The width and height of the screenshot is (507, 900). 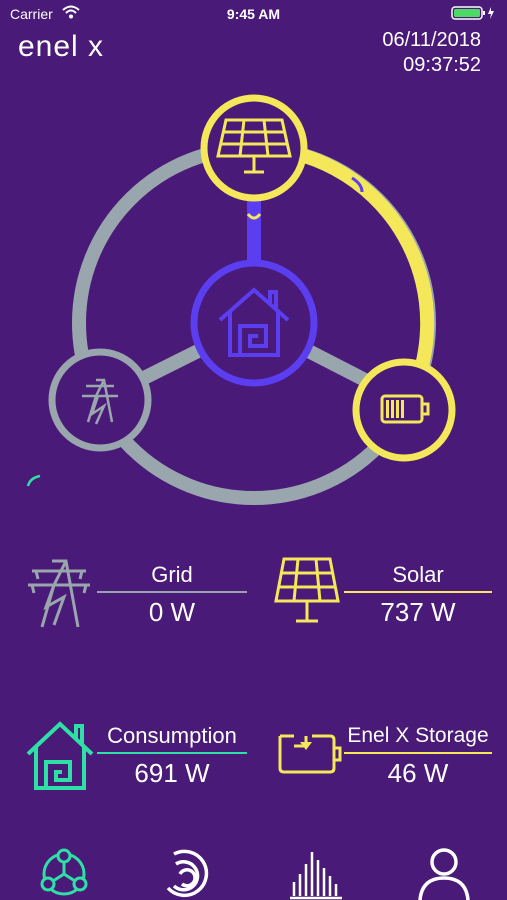 What do you see at coordinates (172, 773) in the screenshot?
I see `consumption-value: 691 W` at bounding box center [172, 773].